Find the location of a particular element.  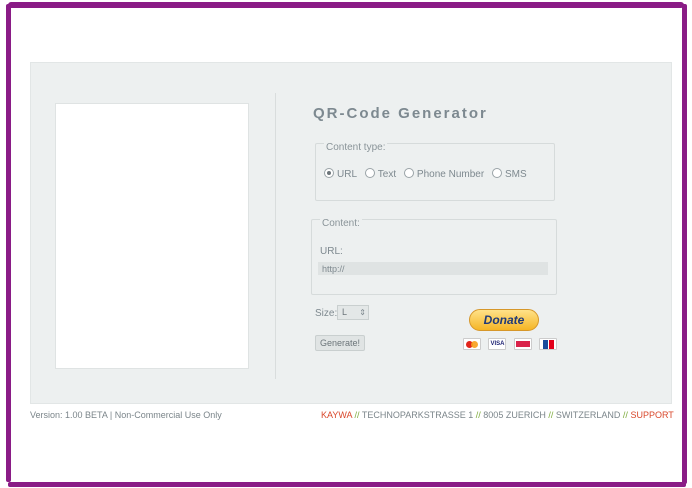

frame-left-border is located at coordinates (8, 243).